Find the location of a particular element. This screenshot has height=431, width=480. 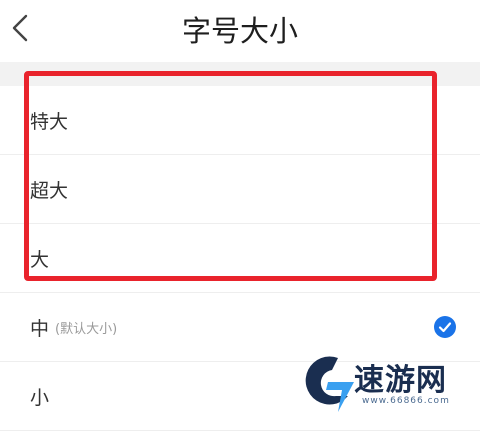

page-title: 字号大小 is located at coordinates (239, 31).